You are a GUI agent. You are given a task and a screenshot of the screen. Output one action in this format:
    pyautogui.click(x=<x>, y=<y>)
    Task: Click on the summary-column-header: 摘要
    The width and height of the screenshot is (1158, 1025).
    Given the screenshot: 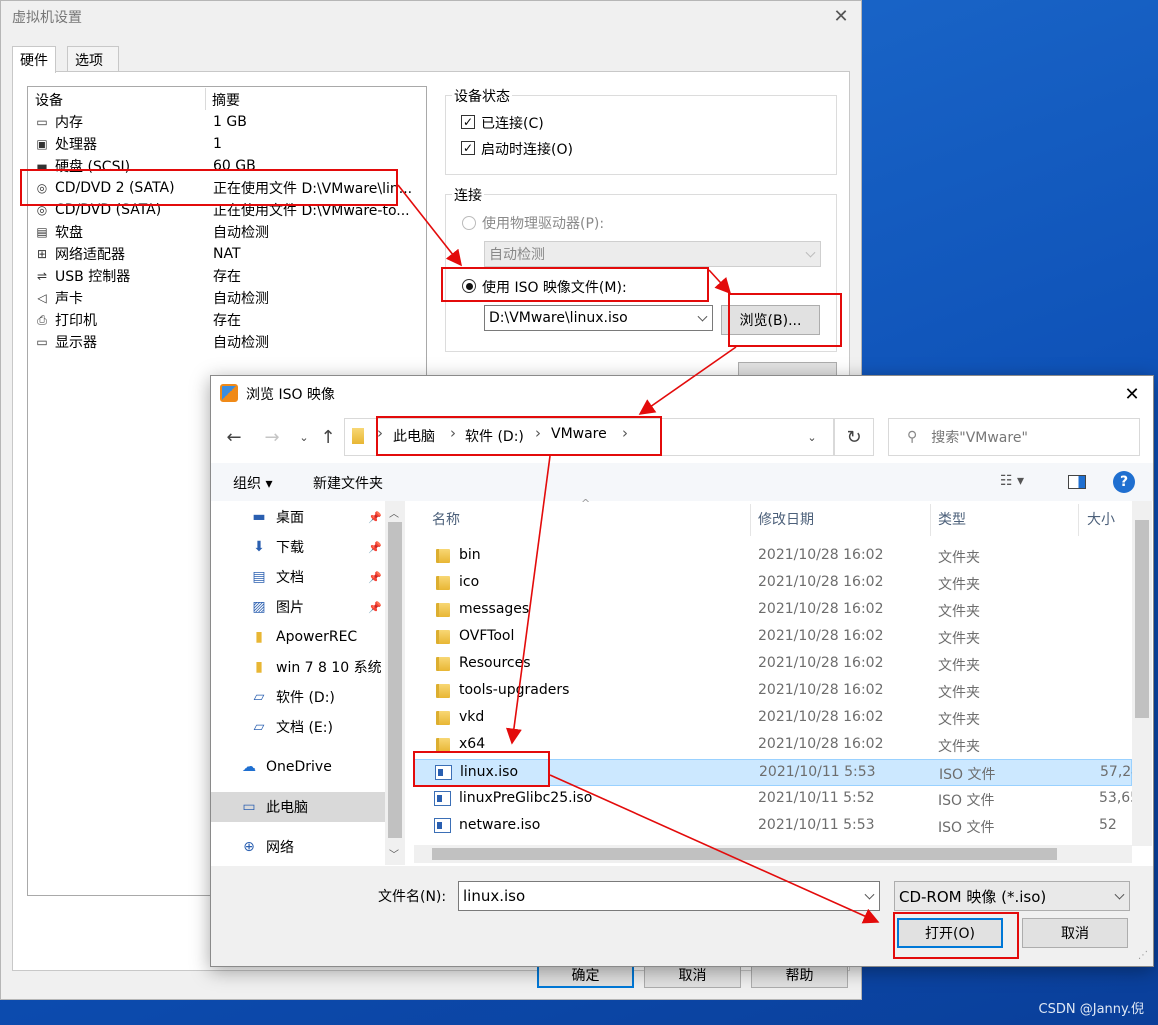 What is the action you would take?
    pyautogui.click(x=226, y=100)
    